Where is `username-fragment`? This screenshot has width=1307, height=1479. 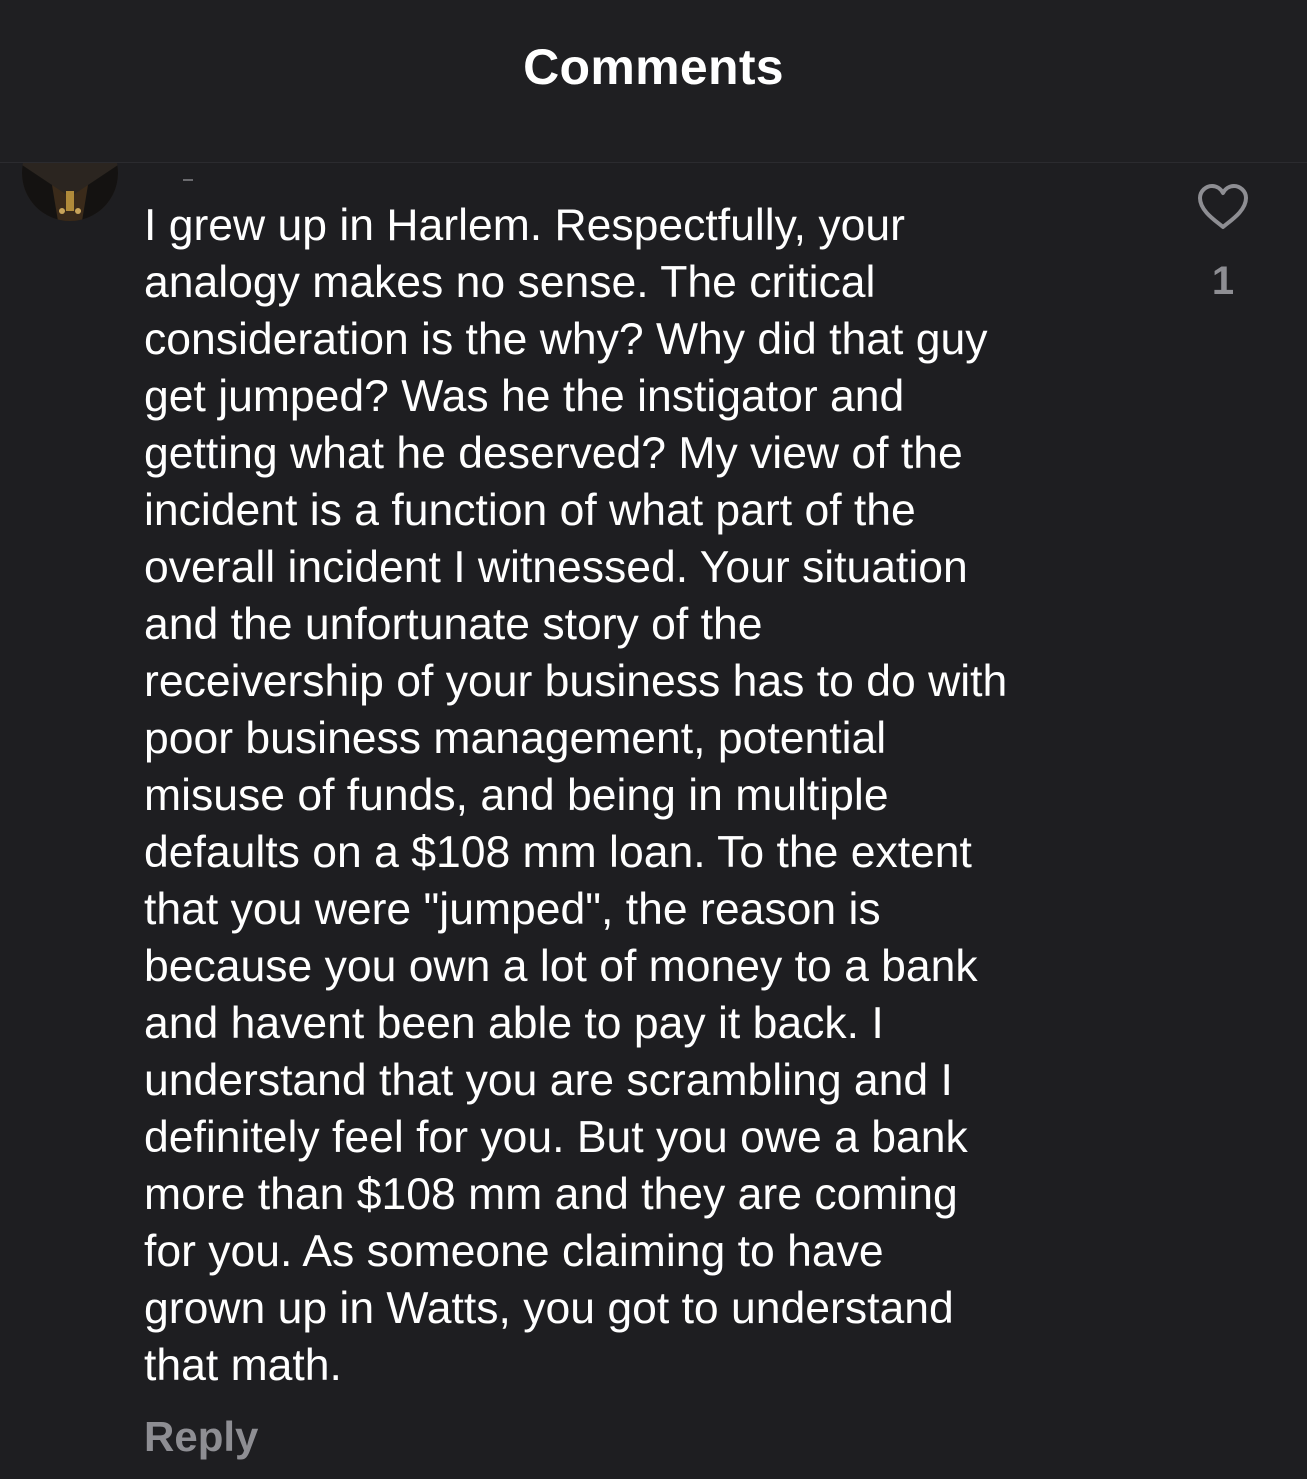 username-fragment is located at coordinates (188, 180).